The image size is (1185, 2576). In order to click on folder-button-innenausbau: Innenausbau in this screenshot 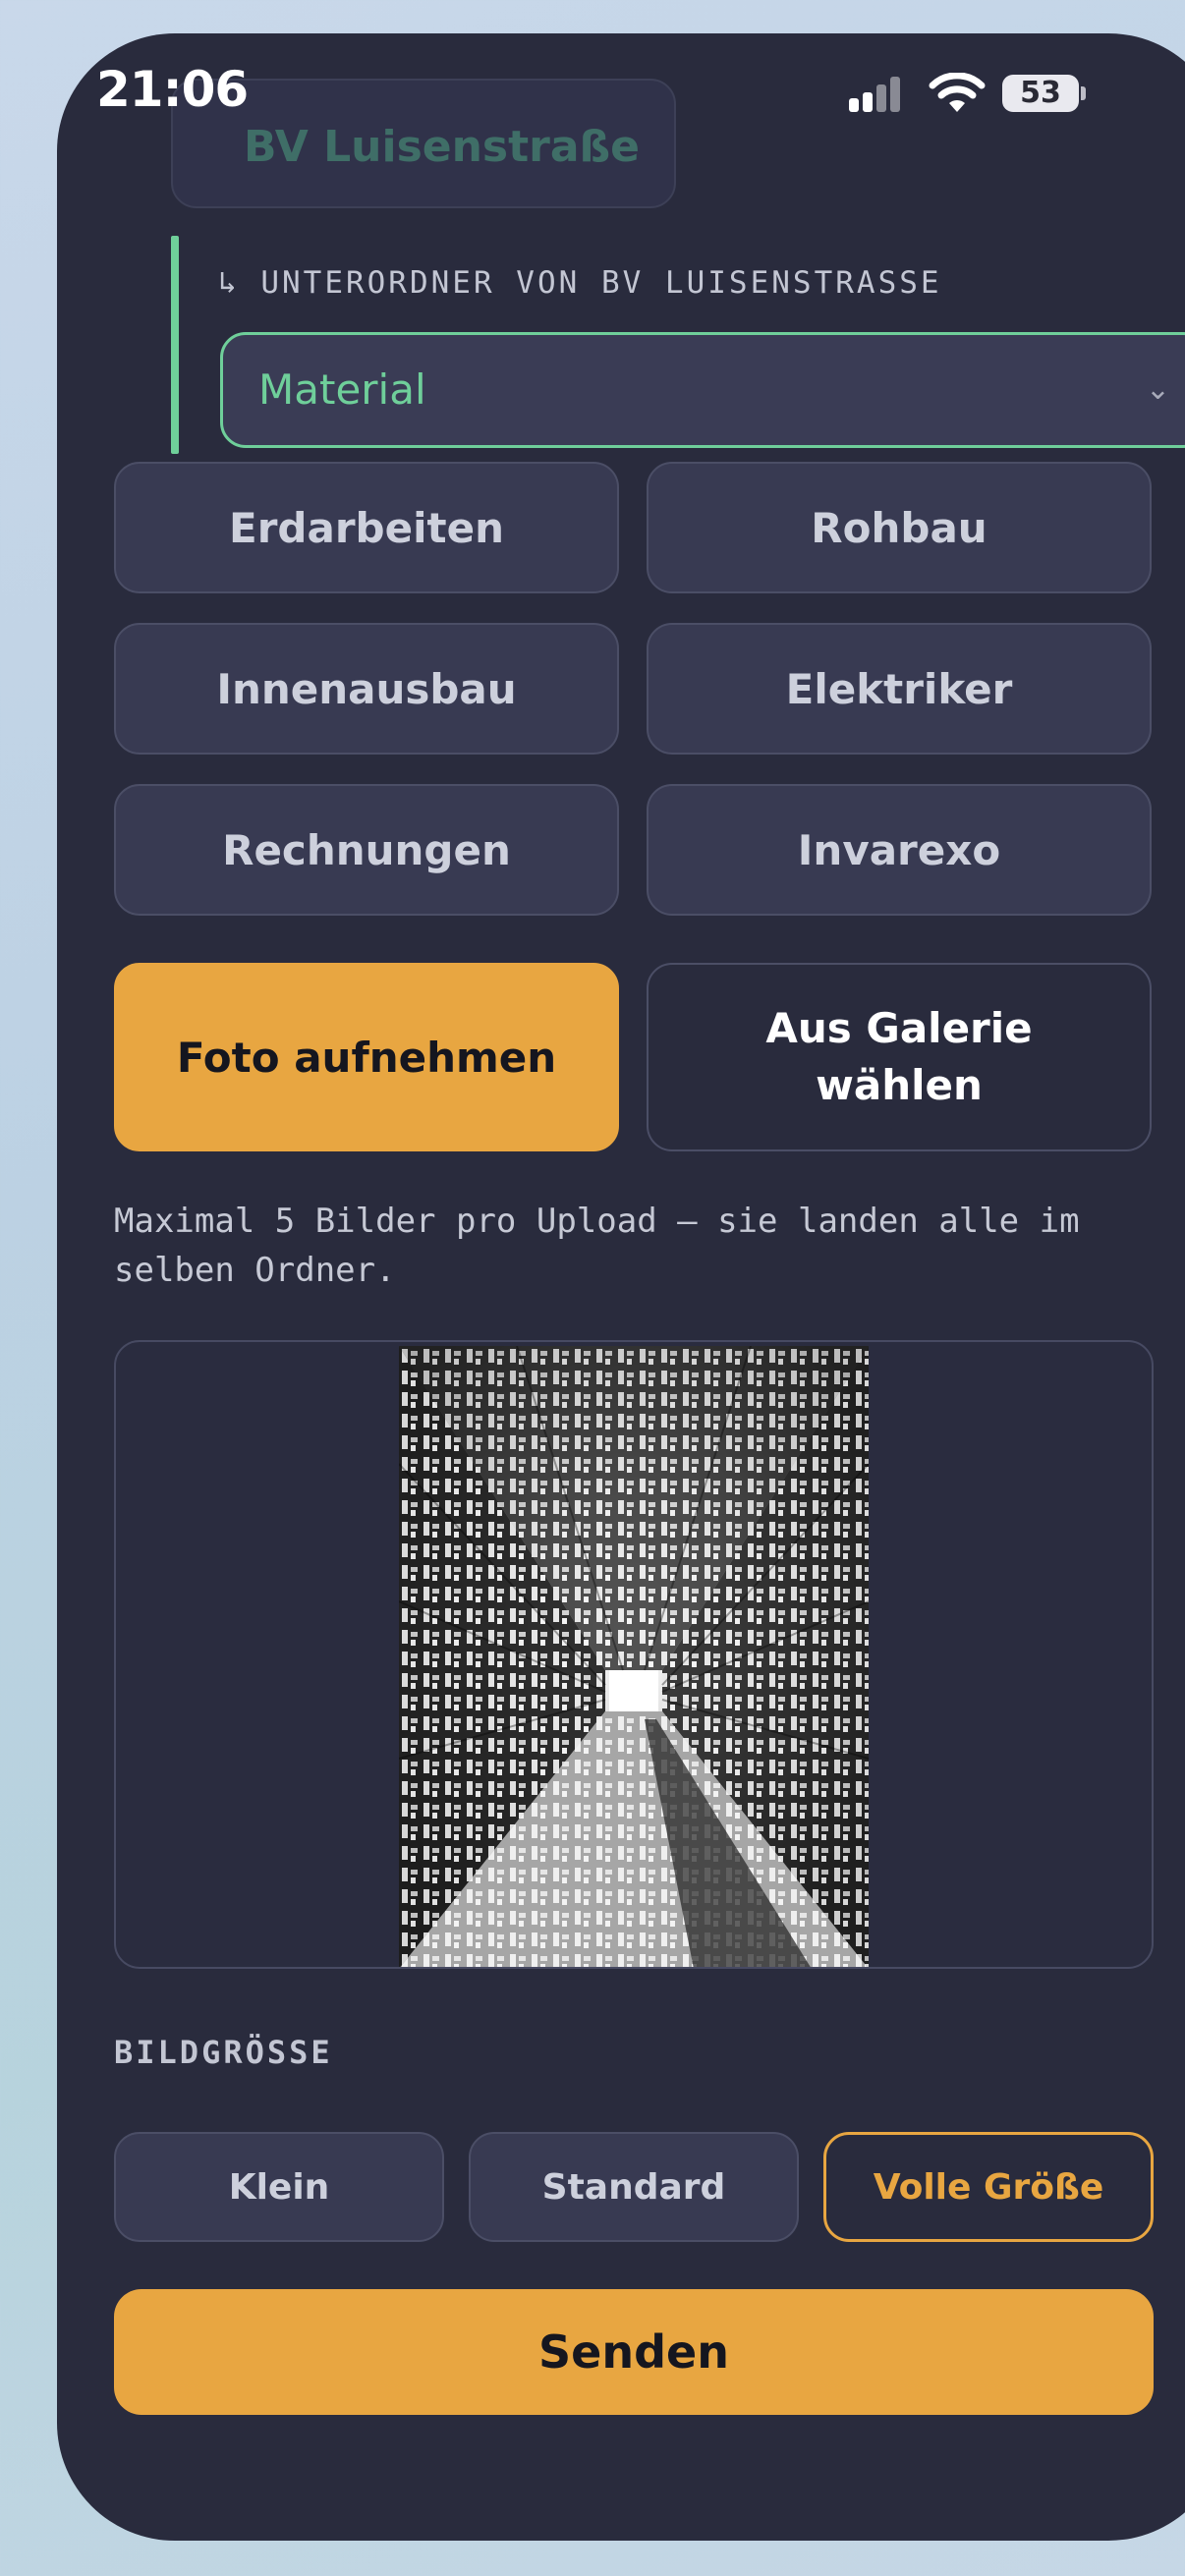, I will do `click(367, 689)`.